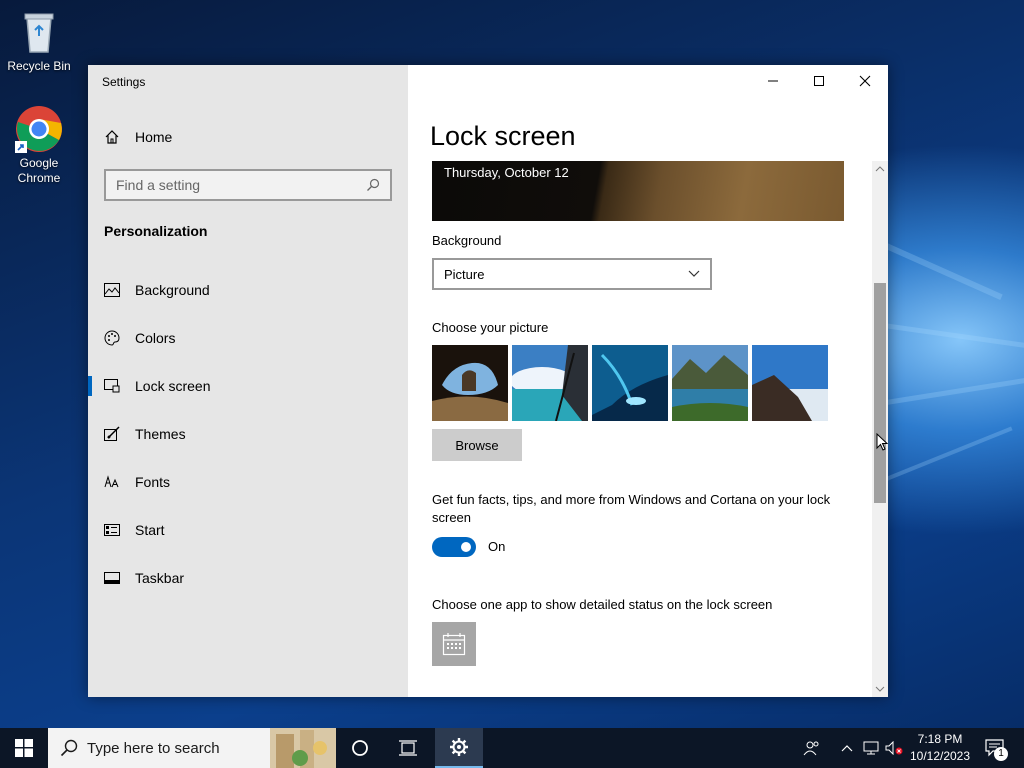 This screenshot has height=768, width=1024. What do you see at coordinates (172, 290) in the screenshot?
I see `sidebar-item-label: Background` at bounding box center [172, 290].